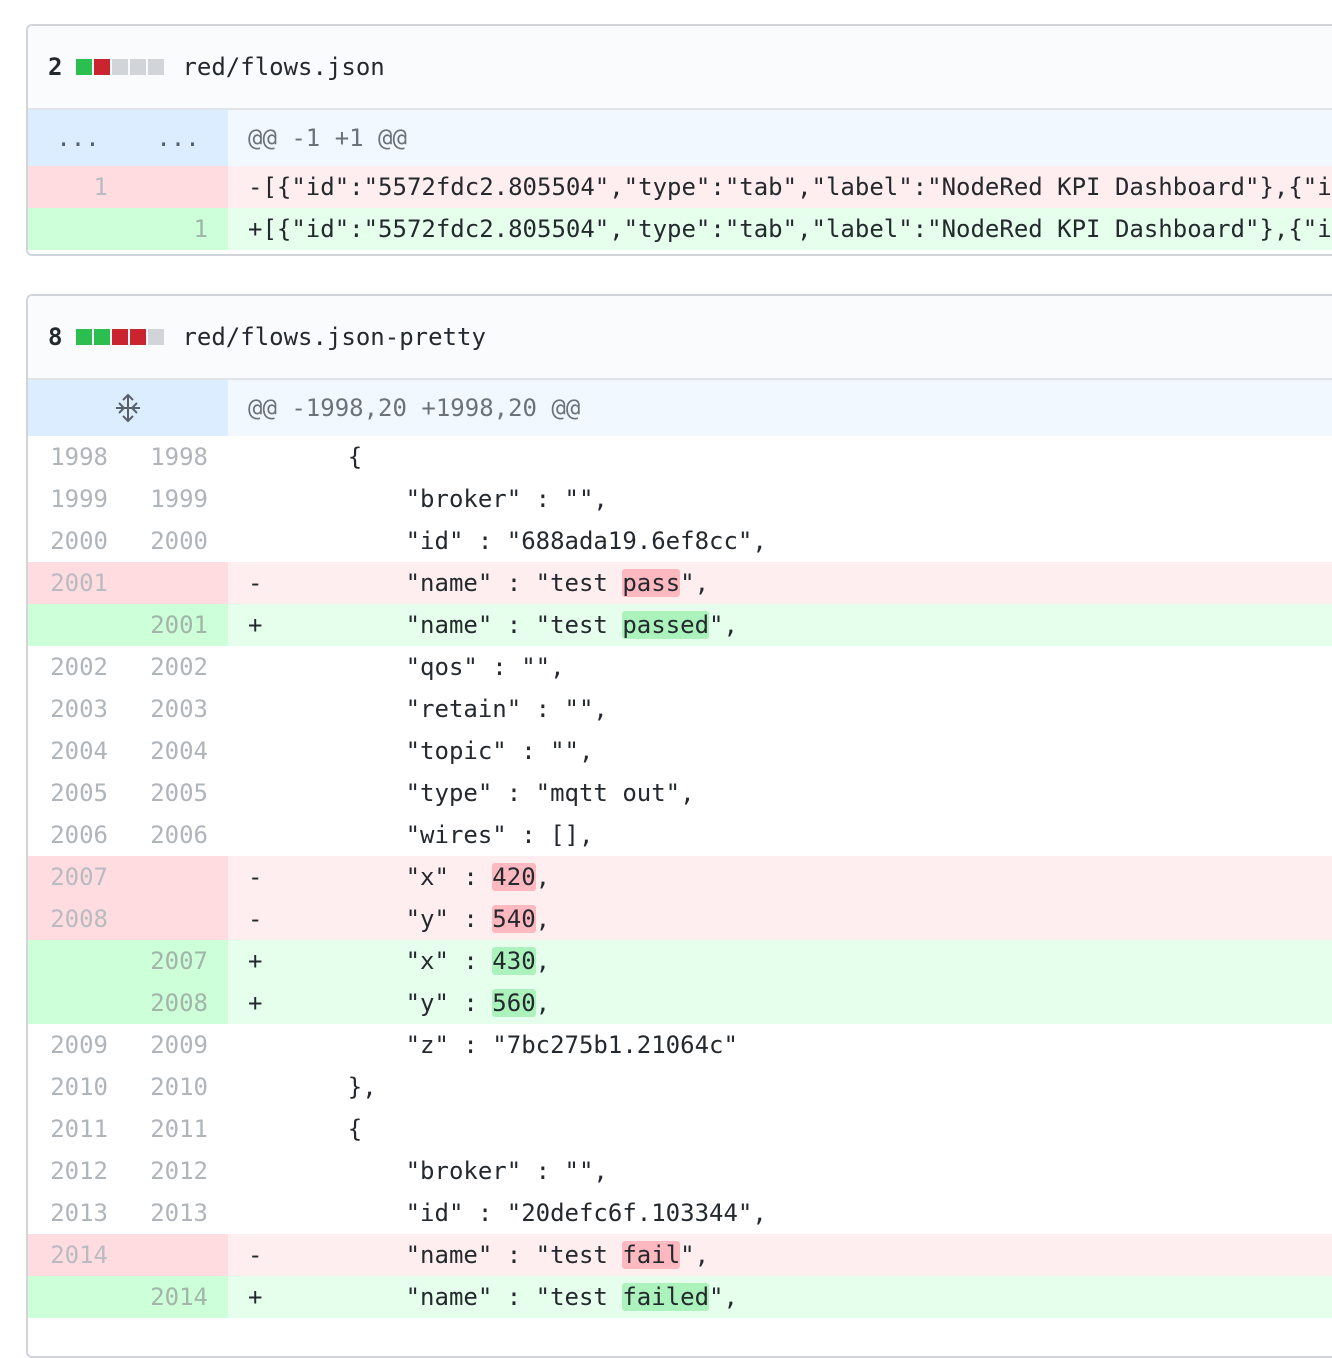  What do you see at coordinates (326, 1129) in the screenshot?
I see `code-text: {` at bounding box center [326, 1129].